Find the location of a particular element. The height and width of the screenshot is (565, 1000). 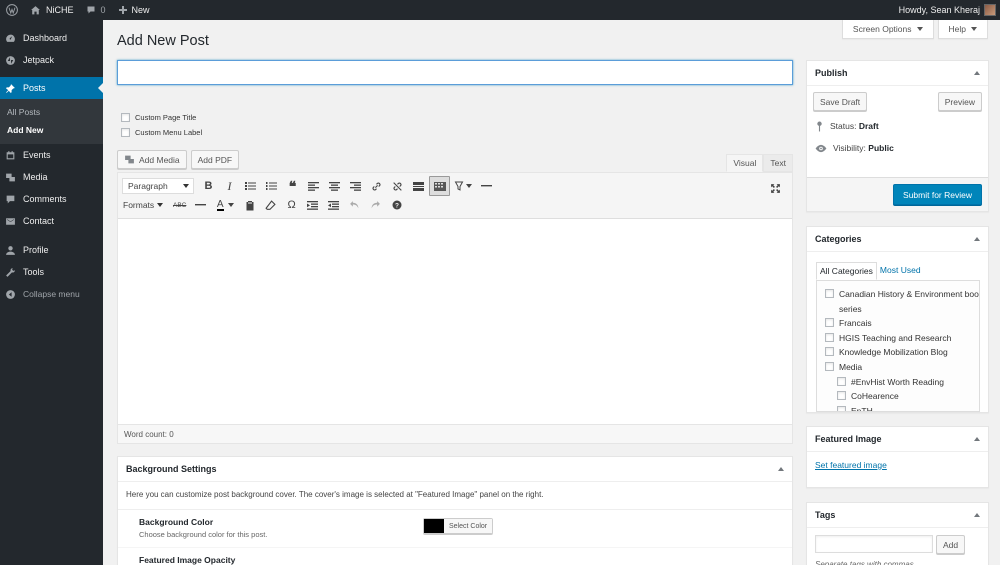

clear-formatting-icon is located at coordinates (270, 205).